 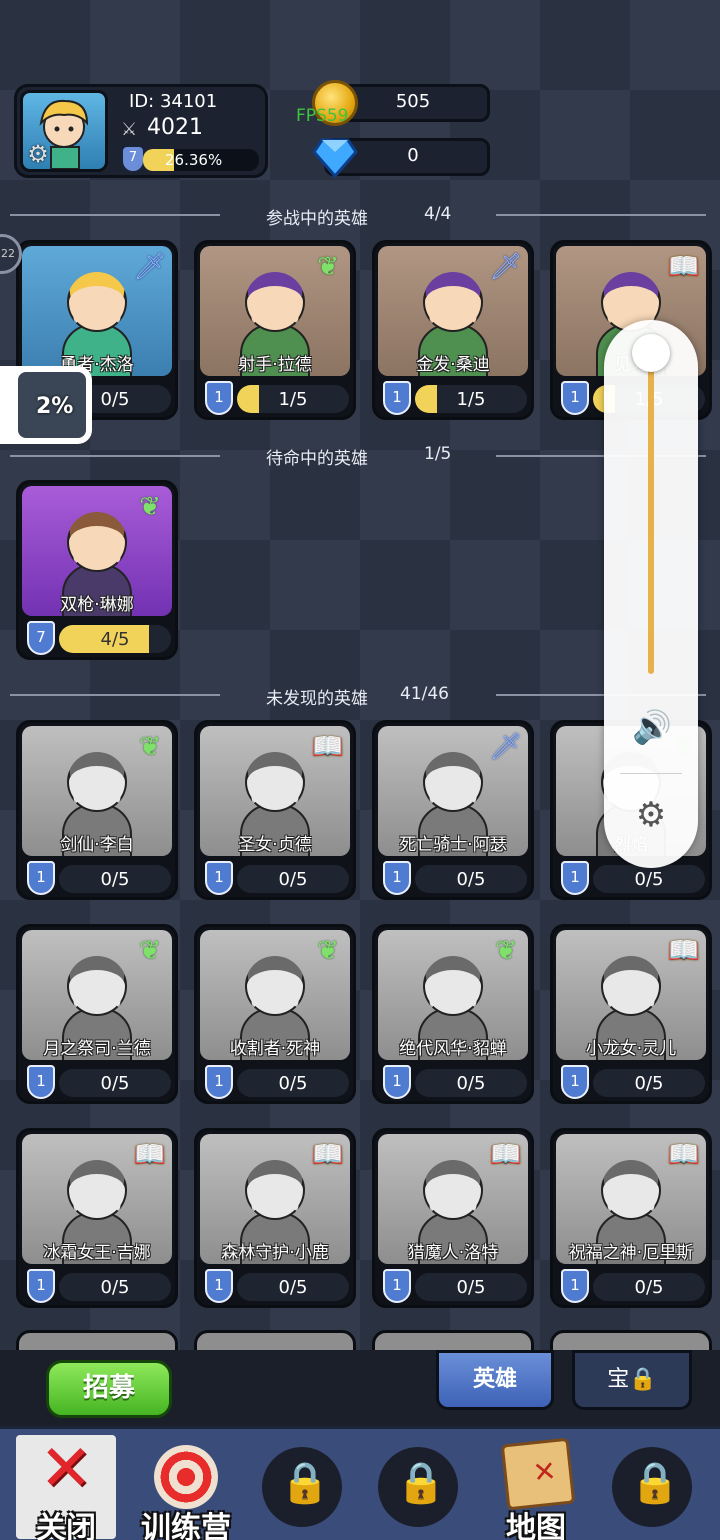 What do you see at coordinates (97, 1218) in the screenshot?
I see `hero-card: 冰霜女王·吉娜 📖 1 0/5` at bounding box center [97, 1218].